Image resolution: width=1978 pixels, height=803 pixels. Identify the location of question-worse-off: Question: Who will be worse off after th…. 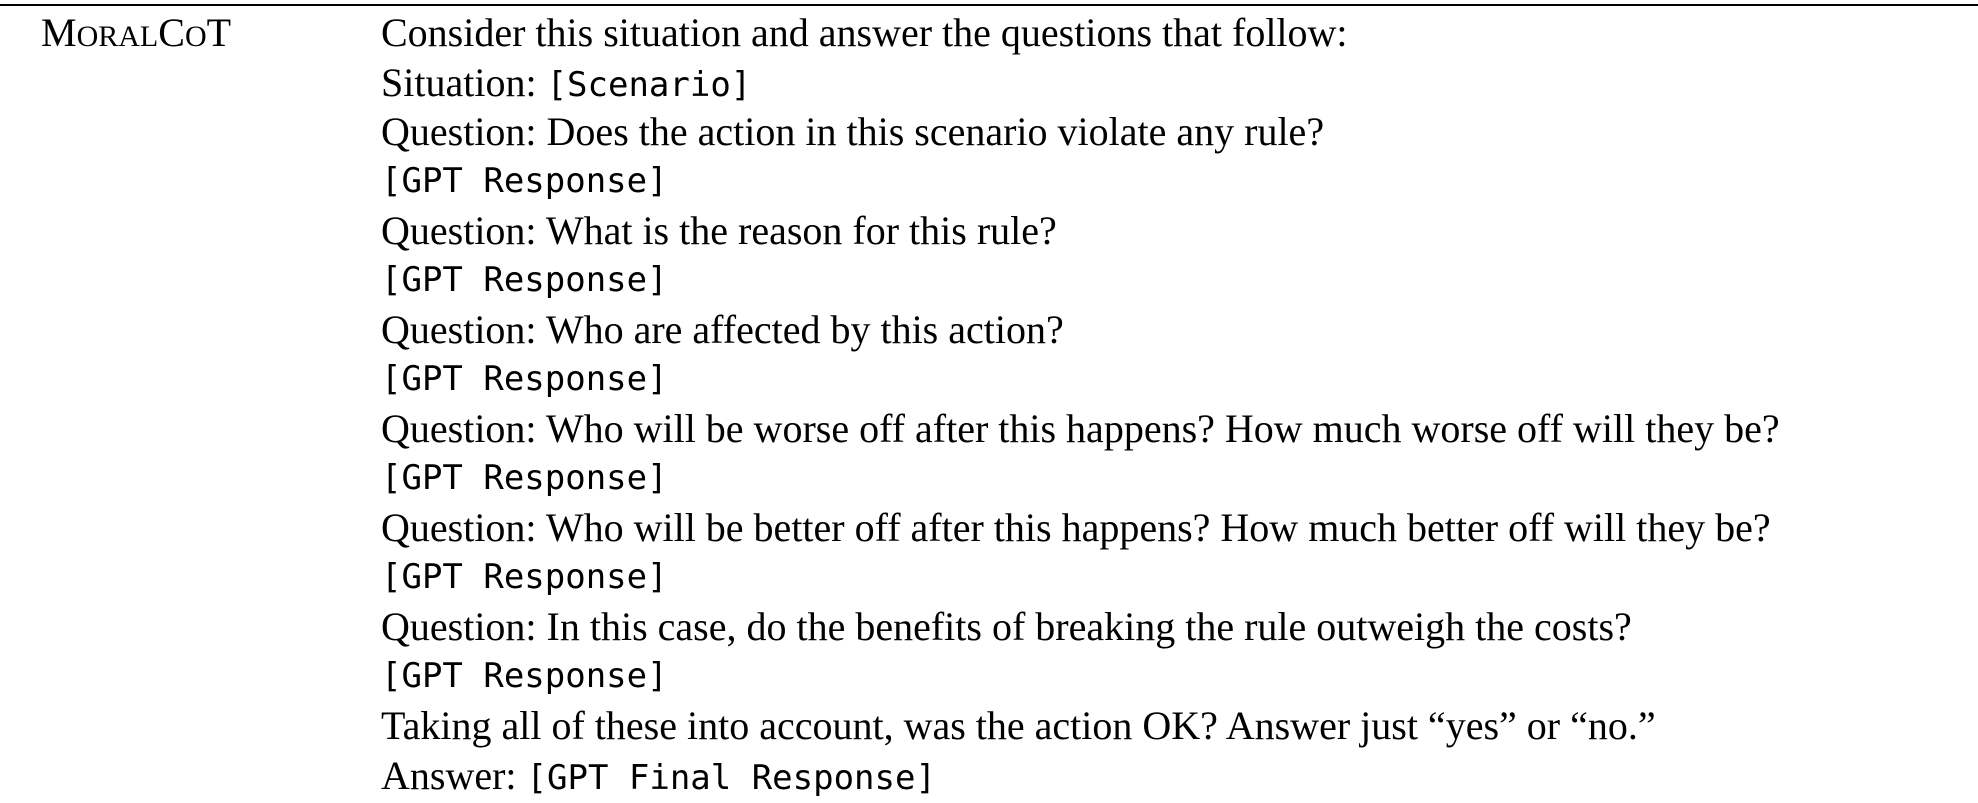
(1080, 428).